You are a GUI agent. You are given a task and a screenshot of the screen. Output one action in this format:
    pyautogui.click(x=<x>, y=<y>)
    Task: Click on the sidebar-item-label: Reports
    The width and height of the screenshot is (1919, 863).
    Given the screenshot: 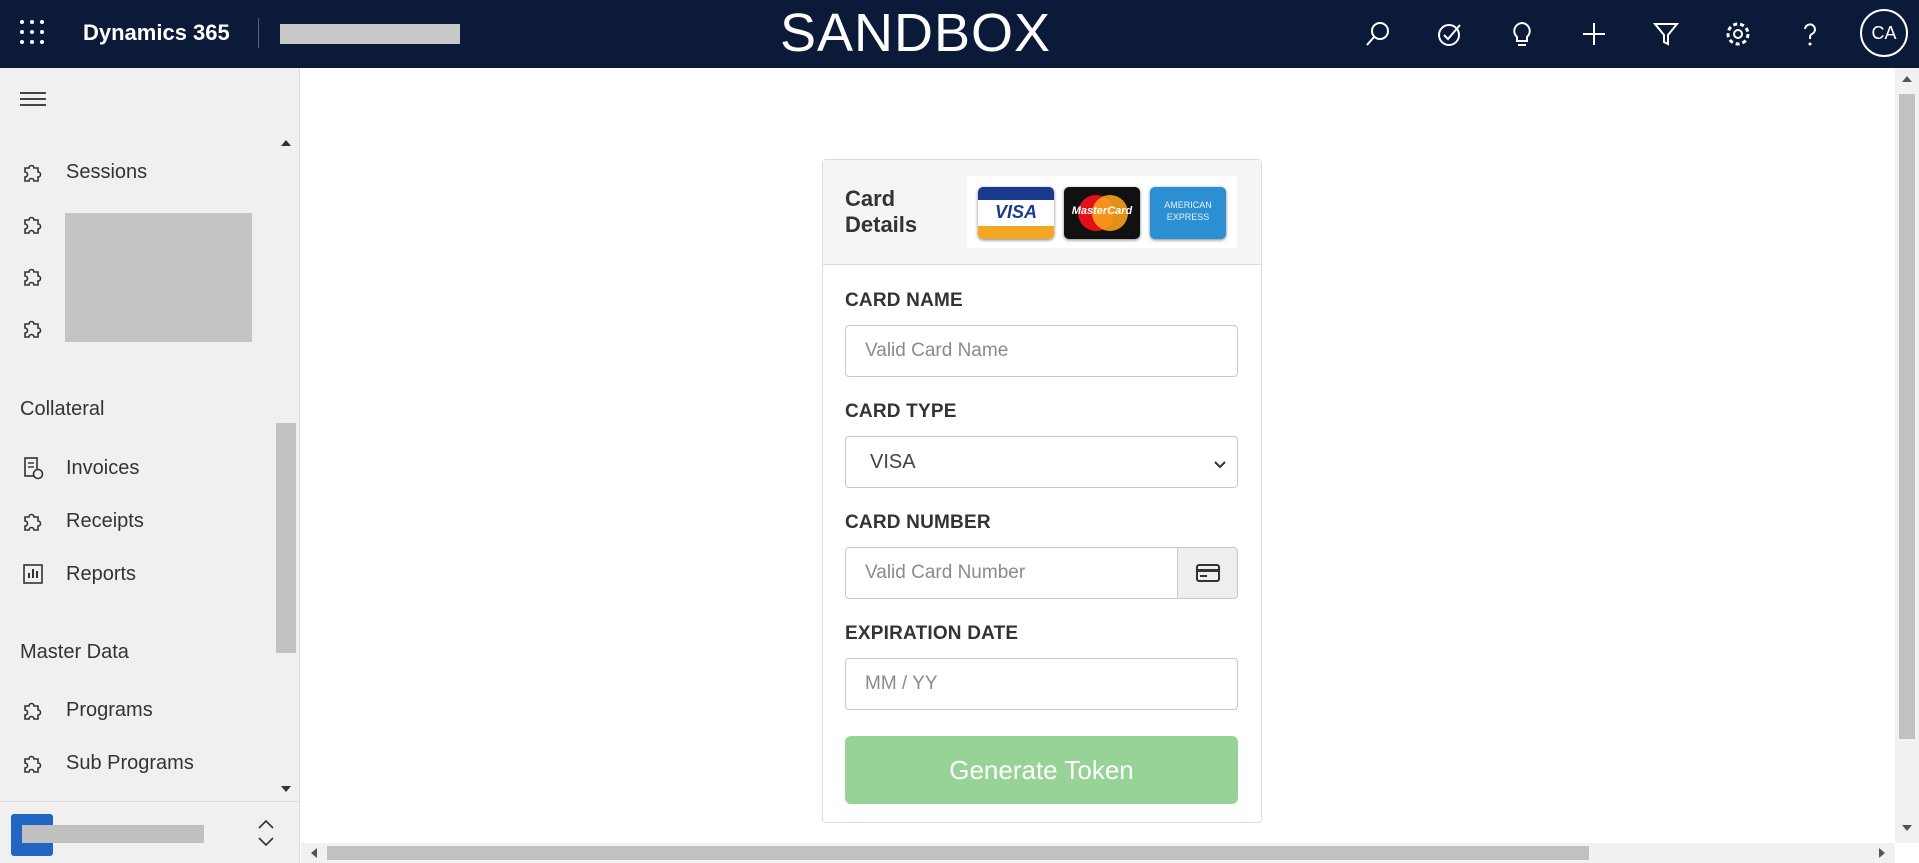 What is the action you would take?
    pyautogui.click(x=101, y=573)
    